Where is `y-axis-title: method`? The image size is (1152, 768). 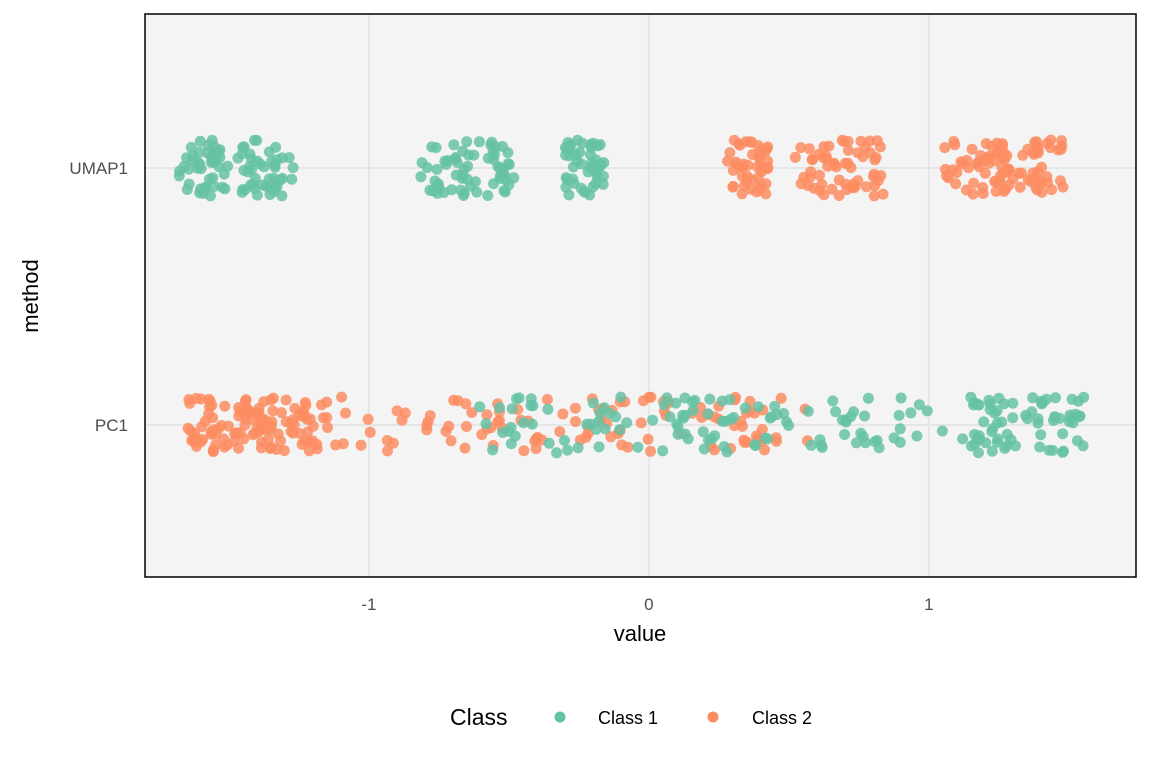
y-axis-title: method is located at coordinates (30, 295).